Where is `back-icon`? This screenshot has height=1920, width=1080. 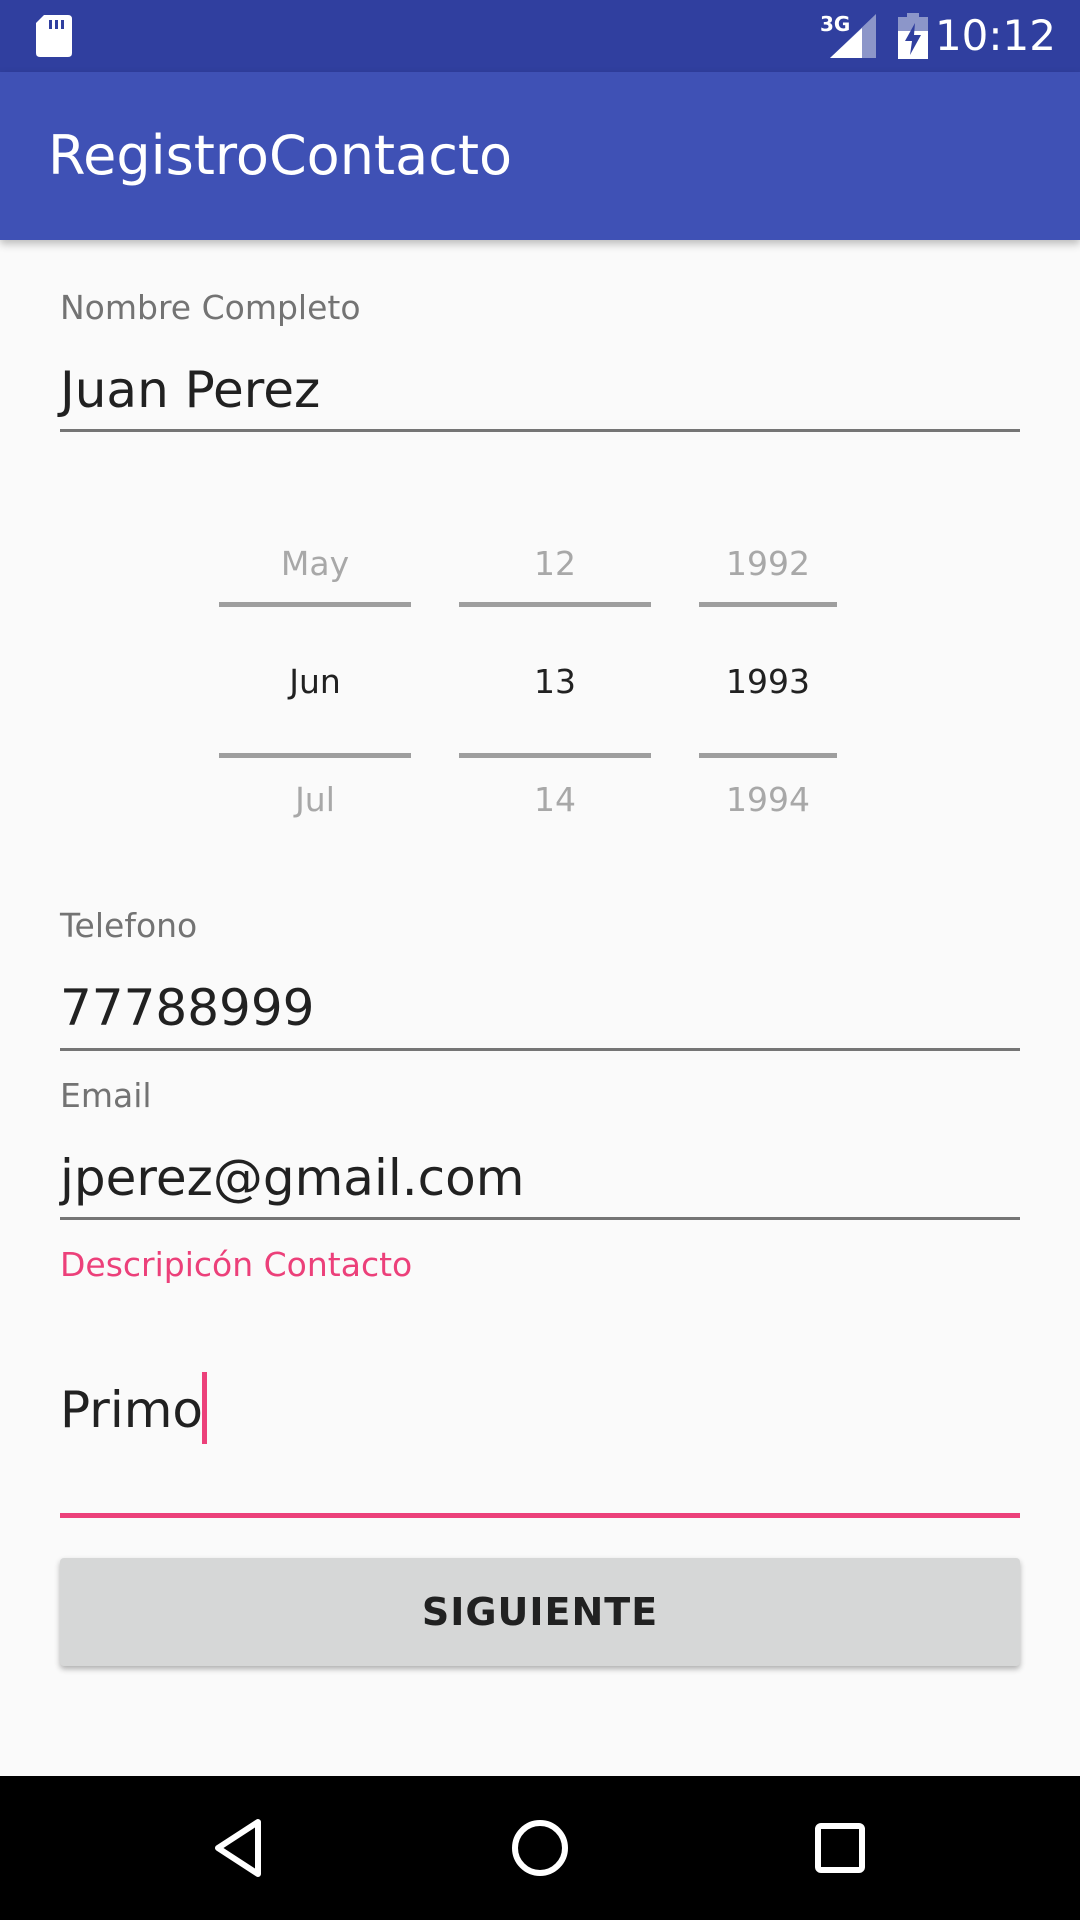 back-icon is located at coordinates (238, 1848).